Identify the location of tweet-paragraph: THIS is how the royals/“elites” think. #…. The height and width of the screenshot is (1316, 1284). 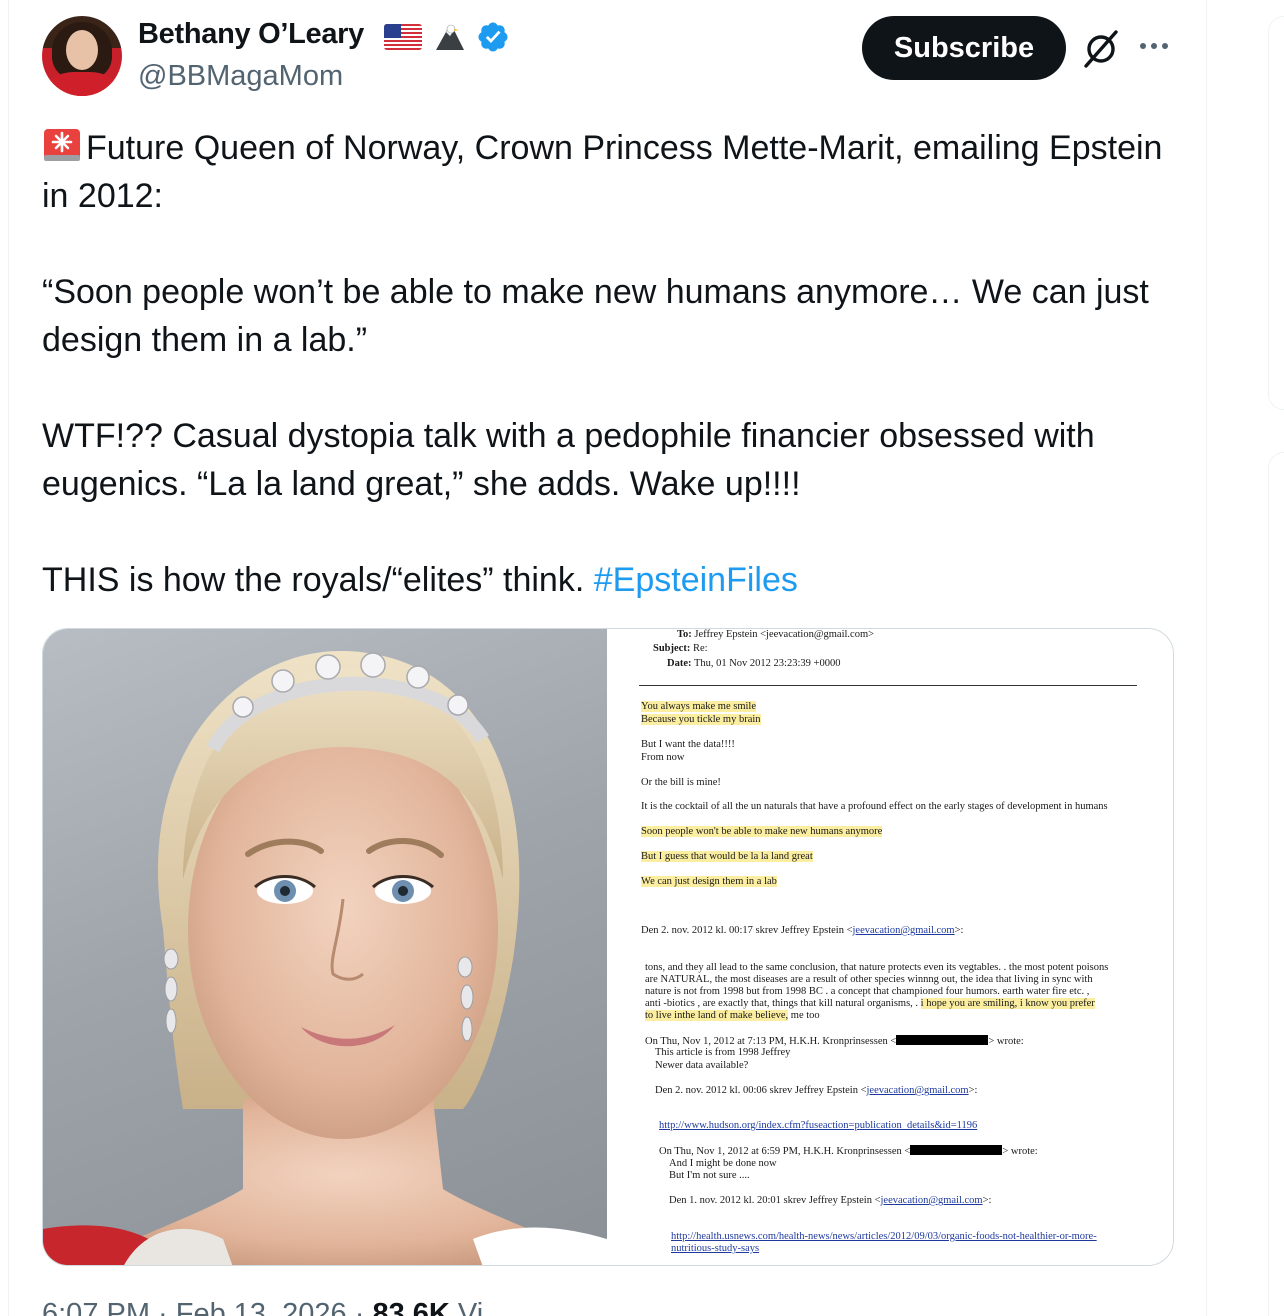
(420, 580).